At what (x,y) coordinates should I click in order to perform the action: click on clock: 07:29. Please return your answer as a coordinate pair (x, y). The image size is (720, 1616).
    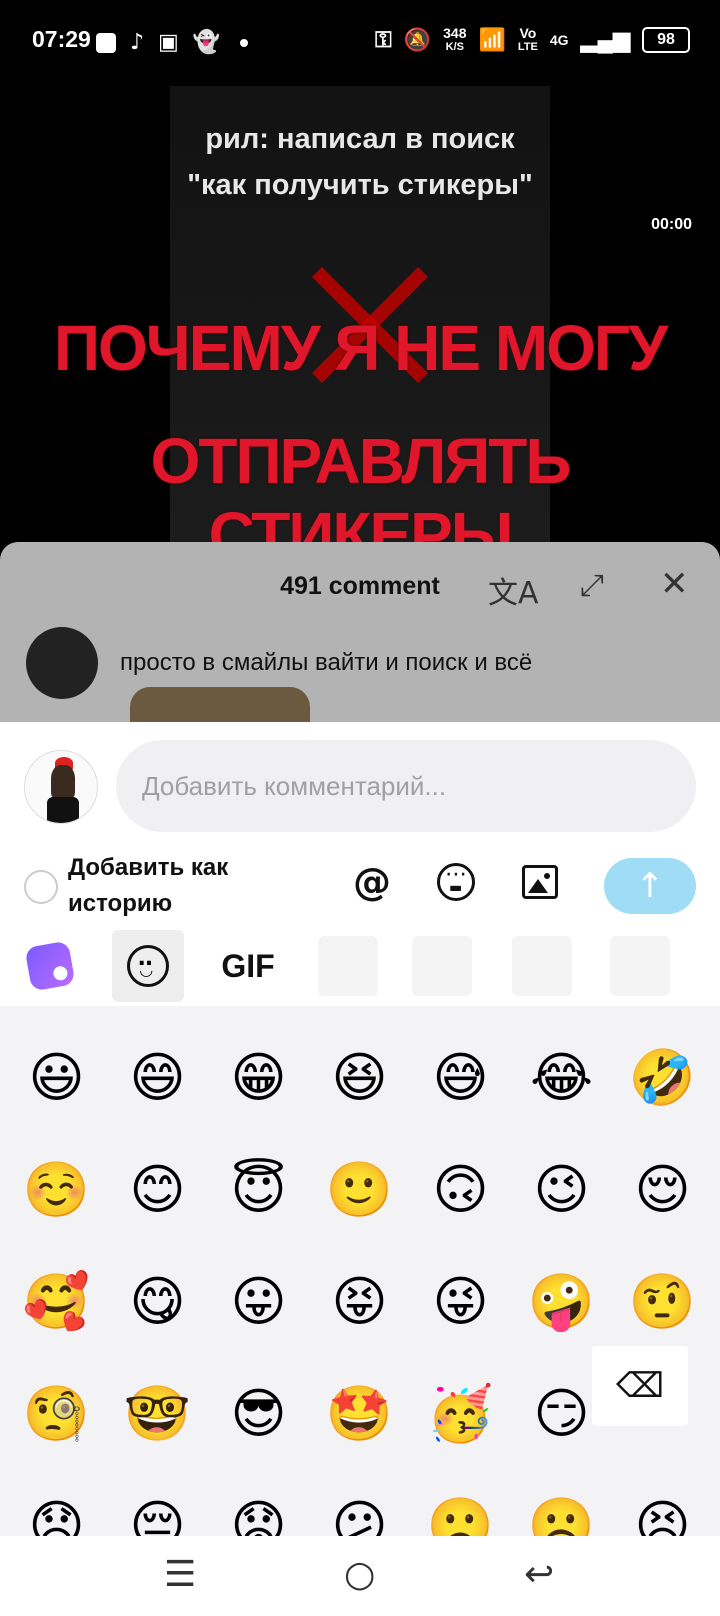
    Looking at the image, I should click on (61, 39).